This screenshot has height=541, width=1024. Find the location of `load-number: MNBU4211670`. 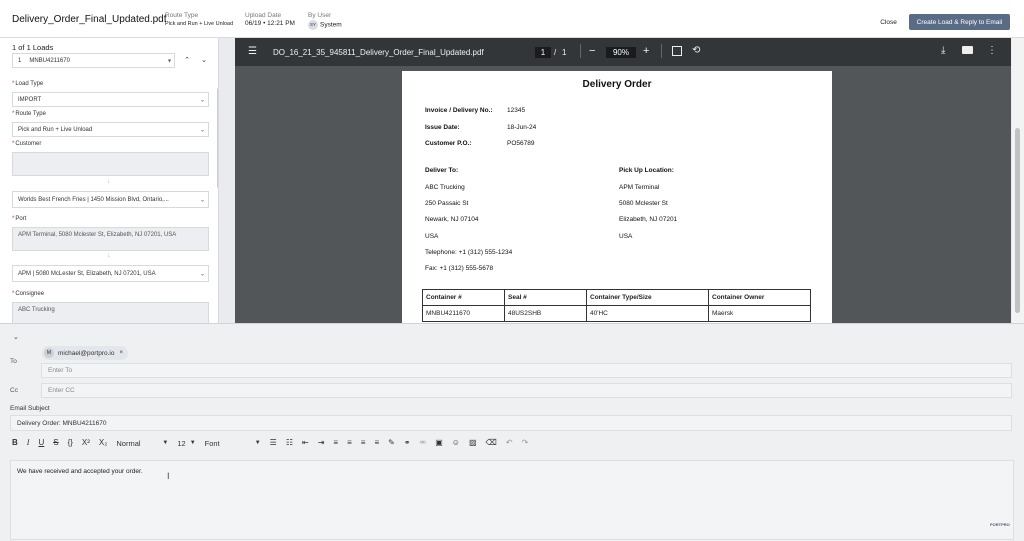

load-number: MNBU4211670 is located at coordinates (49, 60).